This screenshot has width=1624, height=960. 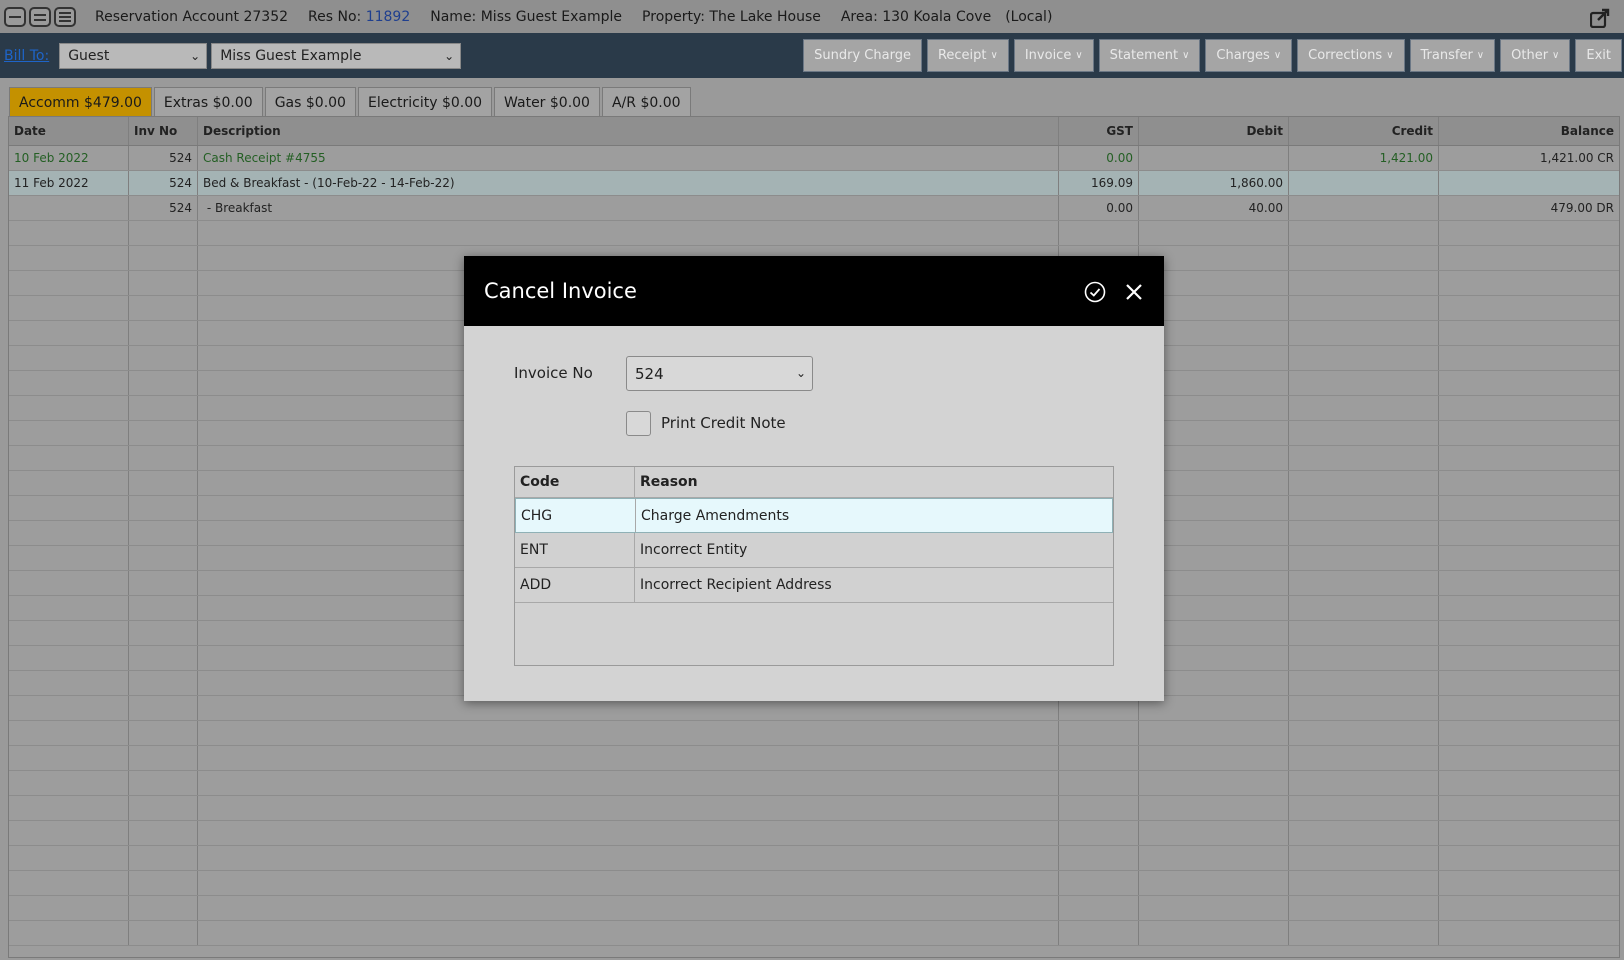 What do you see at coordinates (69, 131) in the screenshot?
I see `col-date: Date` at bounding box center [69, 131].